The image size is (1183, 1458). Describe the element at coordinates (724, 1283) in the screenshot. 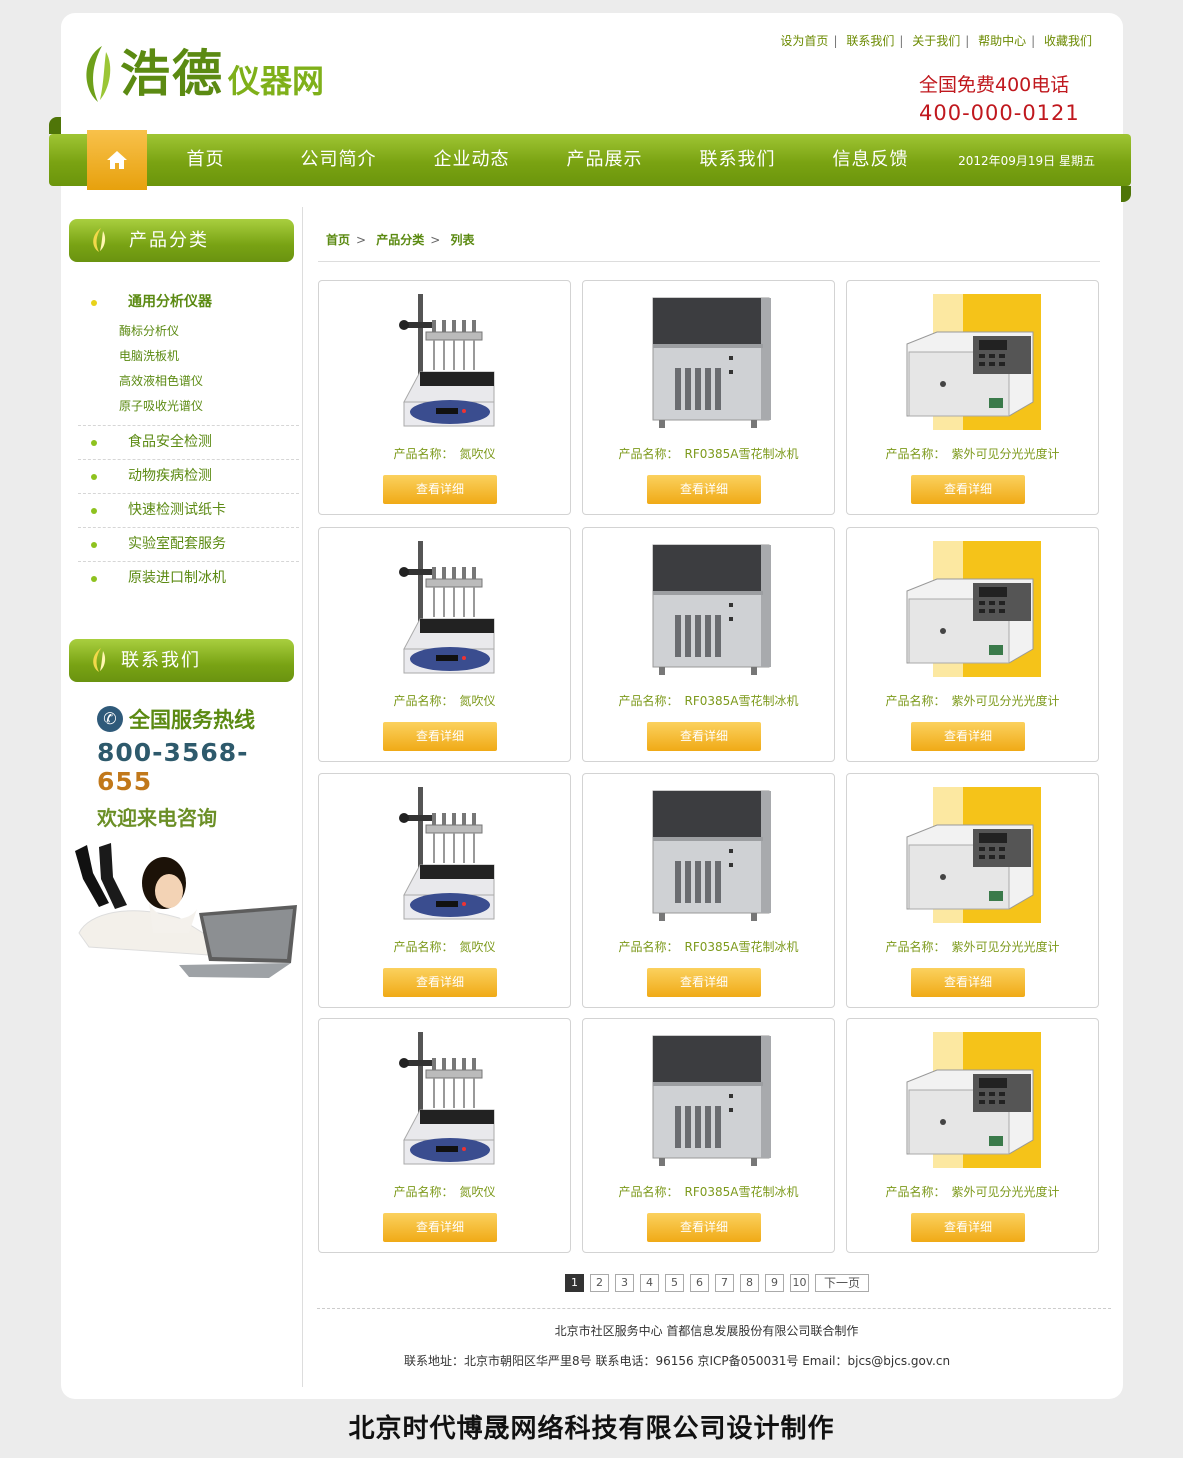

I see `page-number-button: 7` at that location.